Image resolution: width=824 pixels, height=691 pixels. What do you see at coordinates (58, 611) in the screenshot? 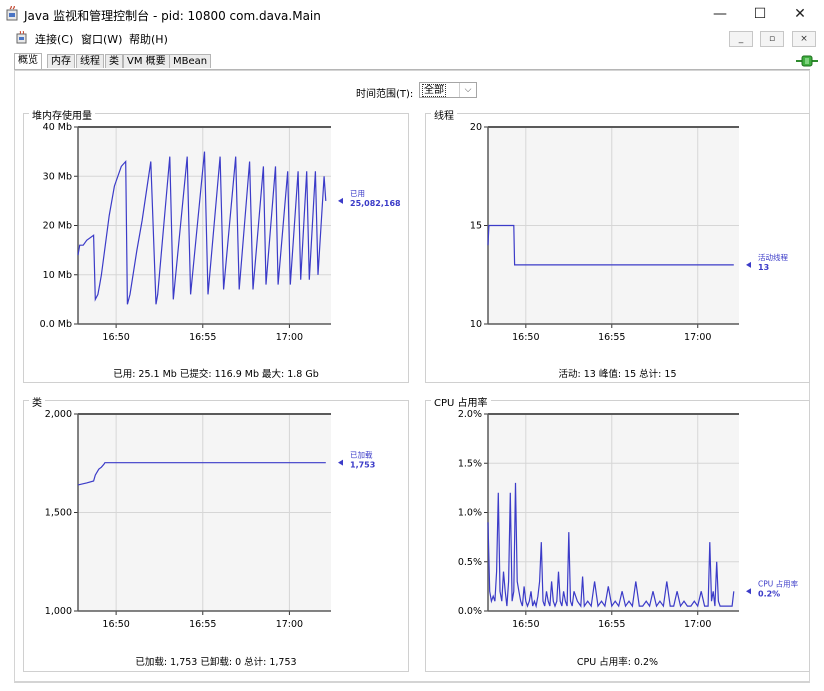
I see `y-tick-label: 1,000` at bounding box center [58, 611].